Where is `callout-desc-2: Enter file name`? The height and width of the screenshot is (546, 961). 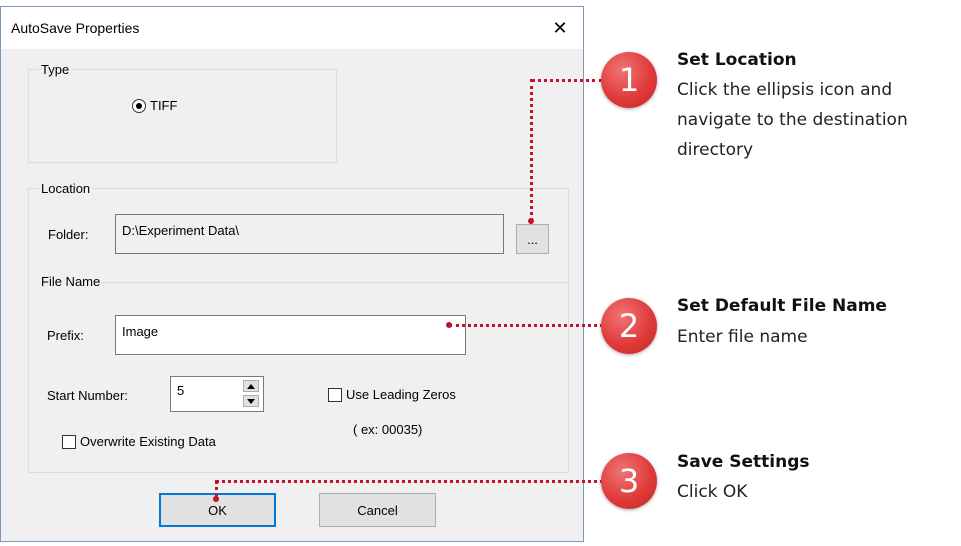 callout-desc-2: Enter file name is located at coordinates (742, 337).